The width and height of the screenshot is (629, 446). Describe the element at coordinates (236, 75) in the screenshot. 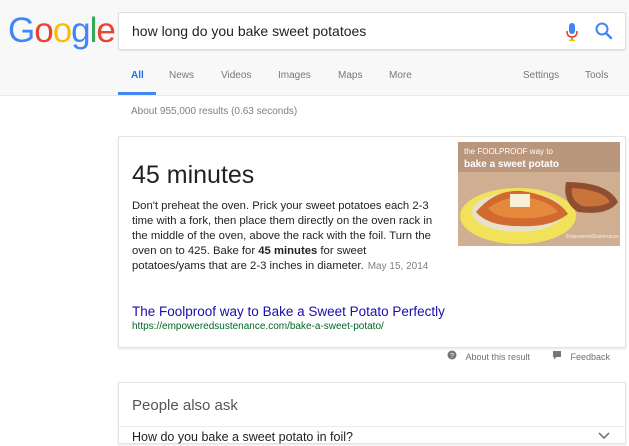

I see `tab-videos: Videos` at that location.